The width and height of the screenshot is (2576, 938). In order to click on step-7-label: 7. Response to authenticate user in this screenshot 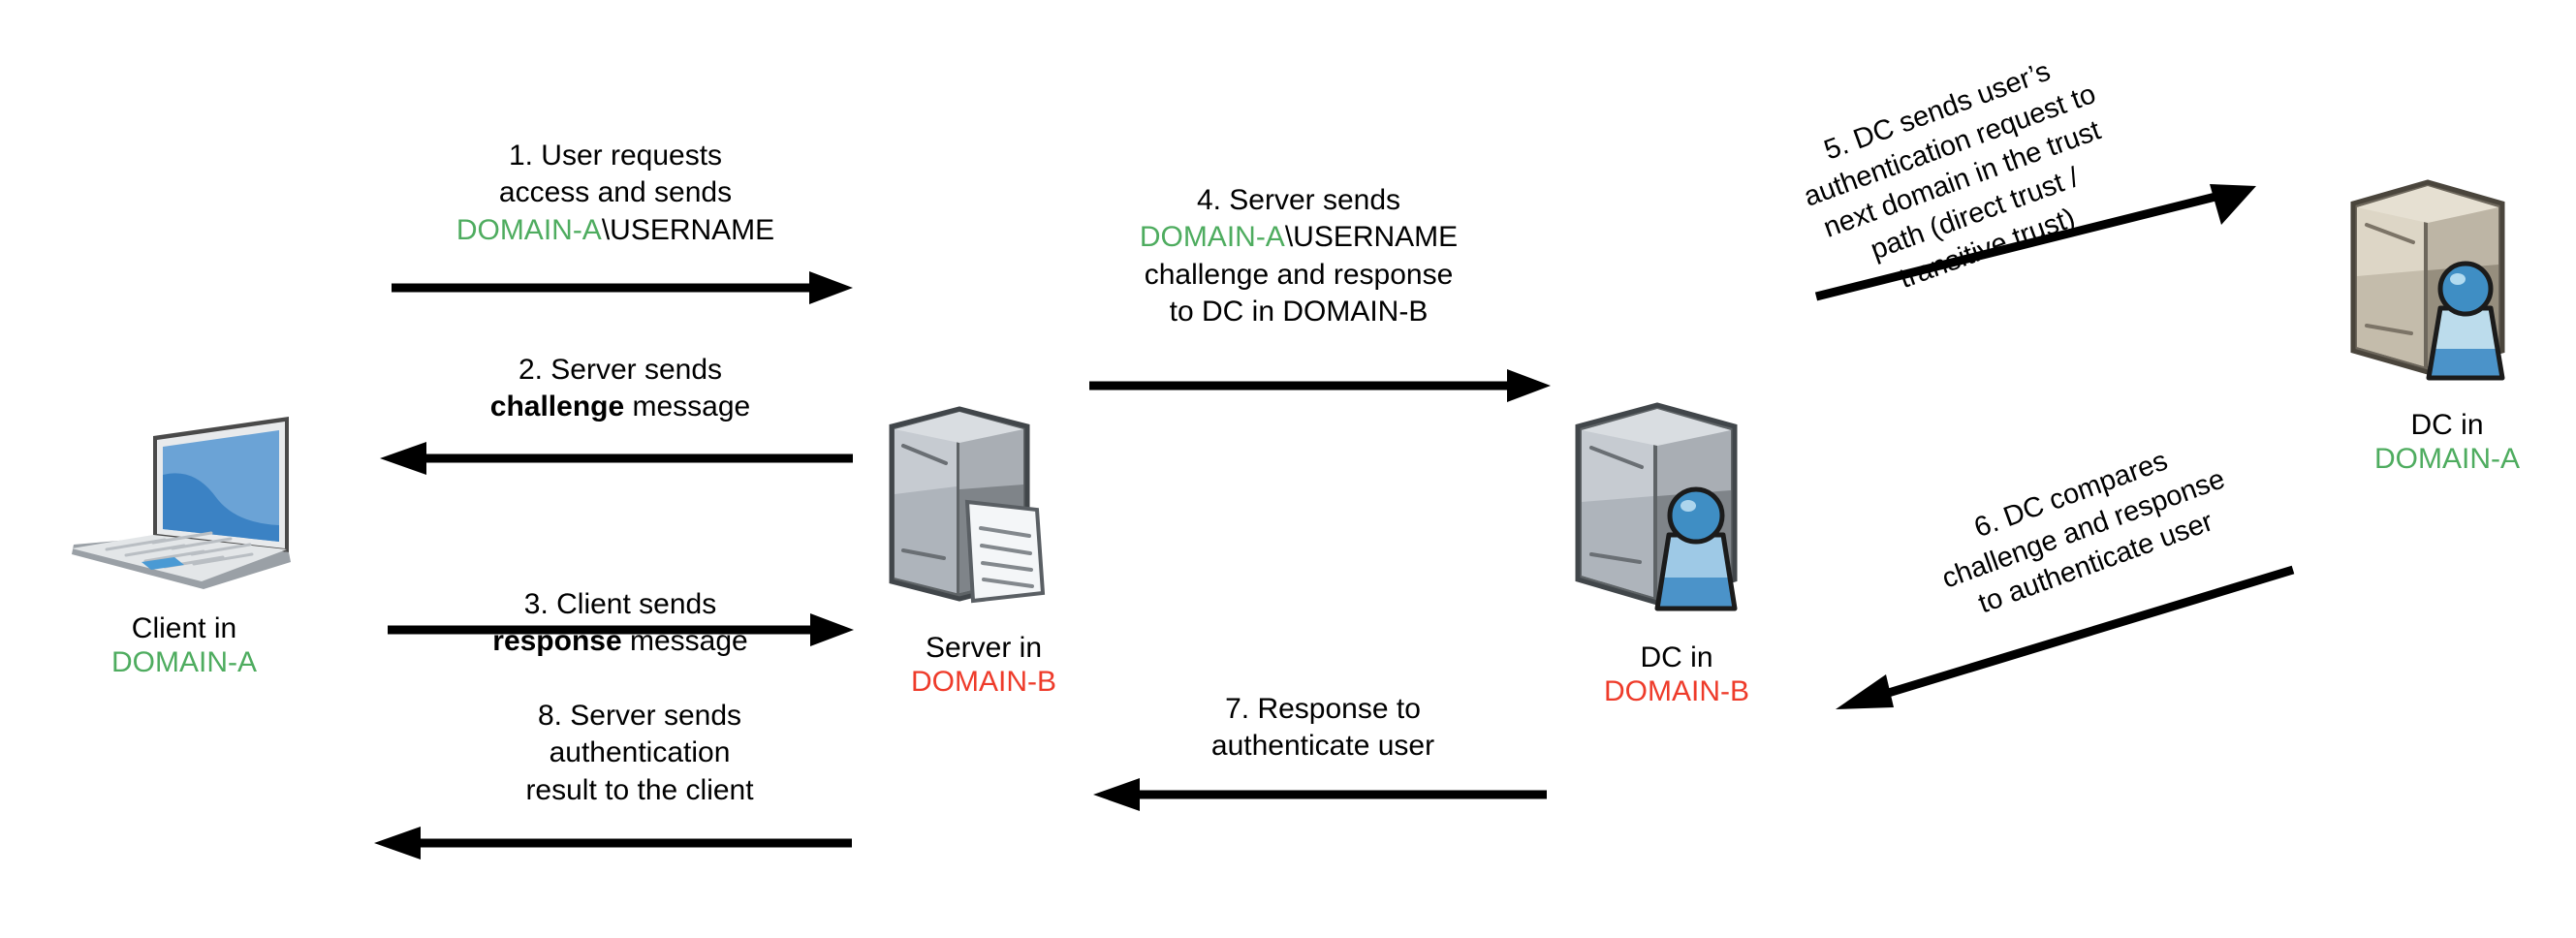, I will do `click(1323, 729)`.